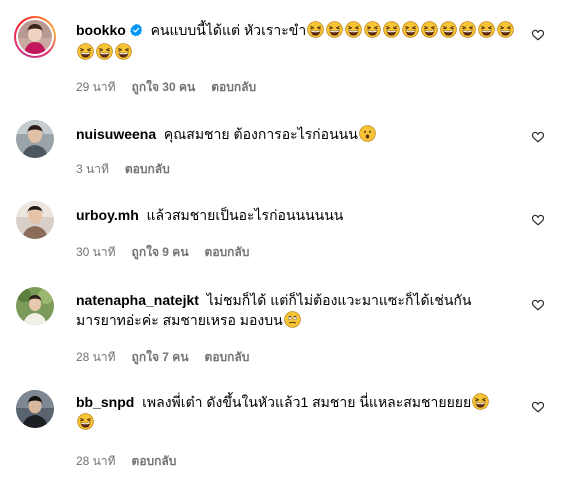 The width and height of the screenshot is (561, 478). What do you see at coordinates (137, 300) in the screenshot?
I see `comment-username: natenapha_natejkt` at bounding box center [137, 300].